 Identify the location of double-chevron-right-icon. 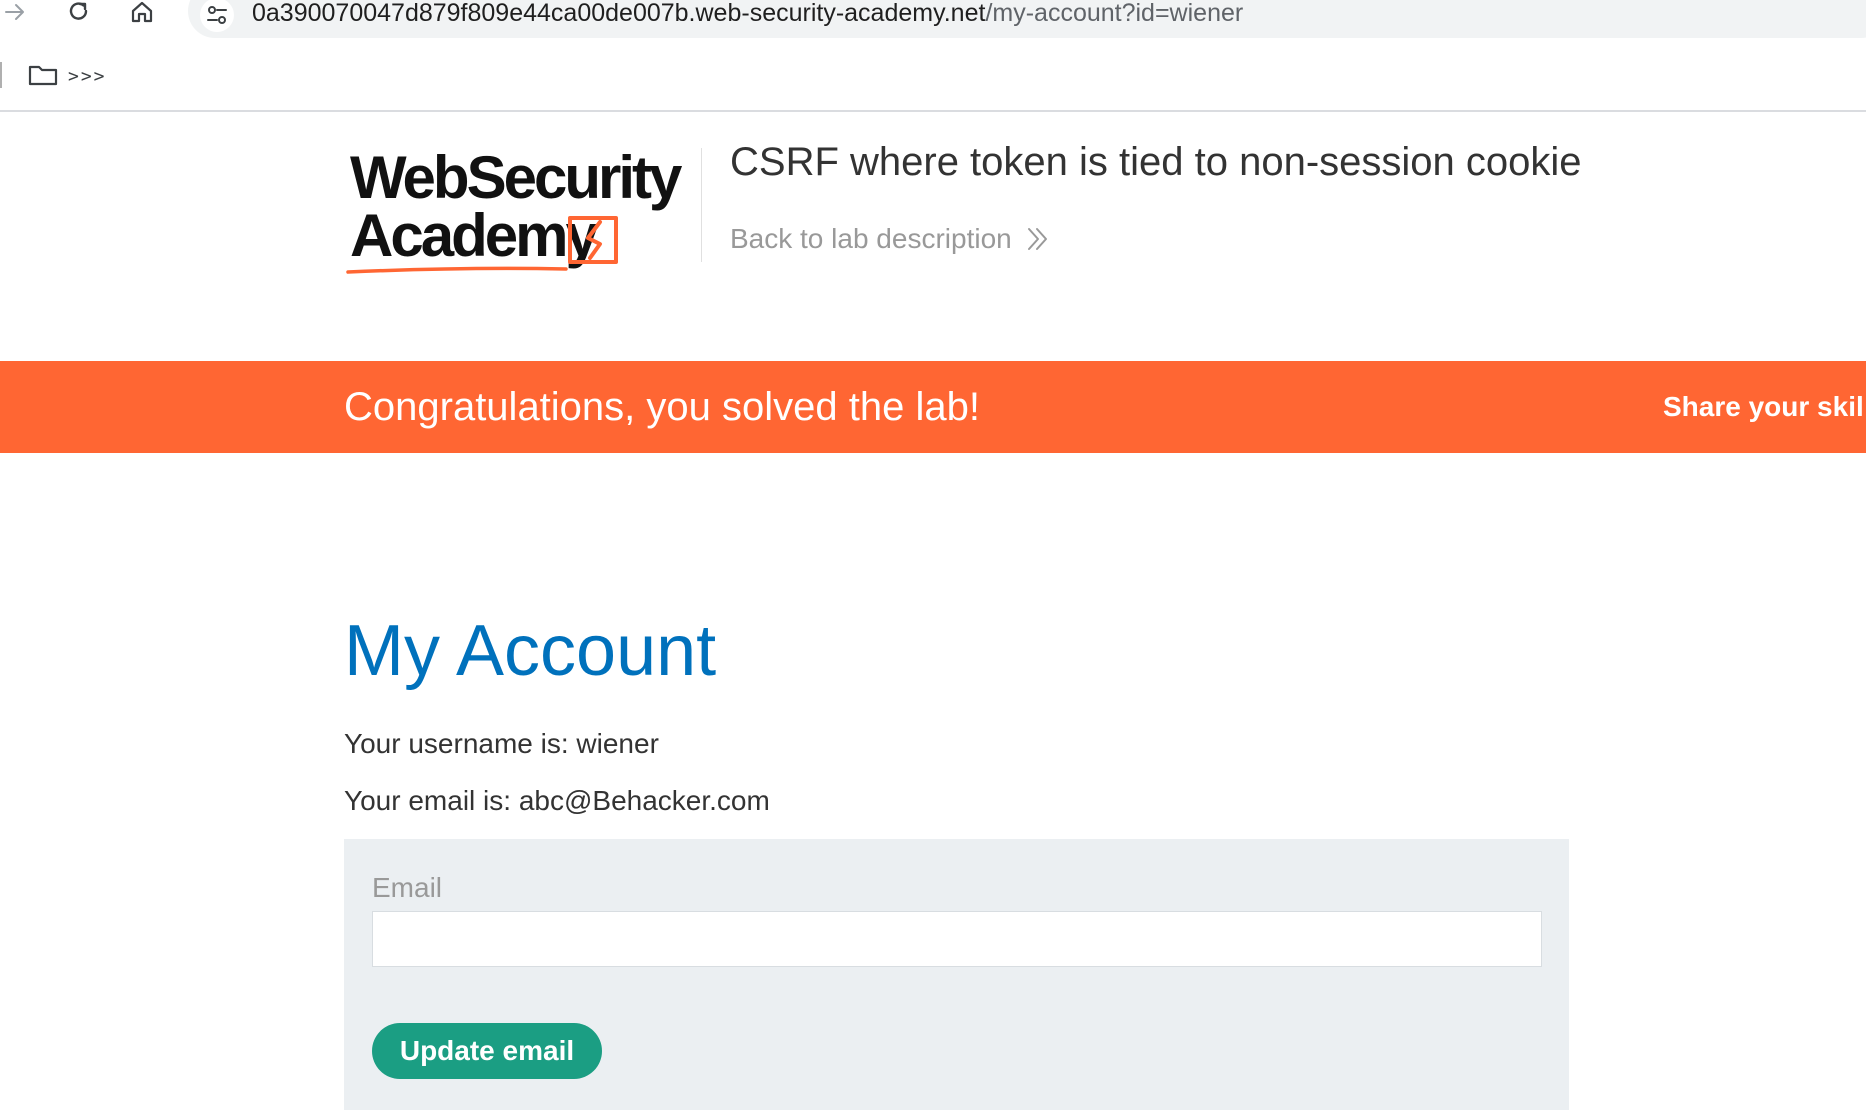
(1037, 239).